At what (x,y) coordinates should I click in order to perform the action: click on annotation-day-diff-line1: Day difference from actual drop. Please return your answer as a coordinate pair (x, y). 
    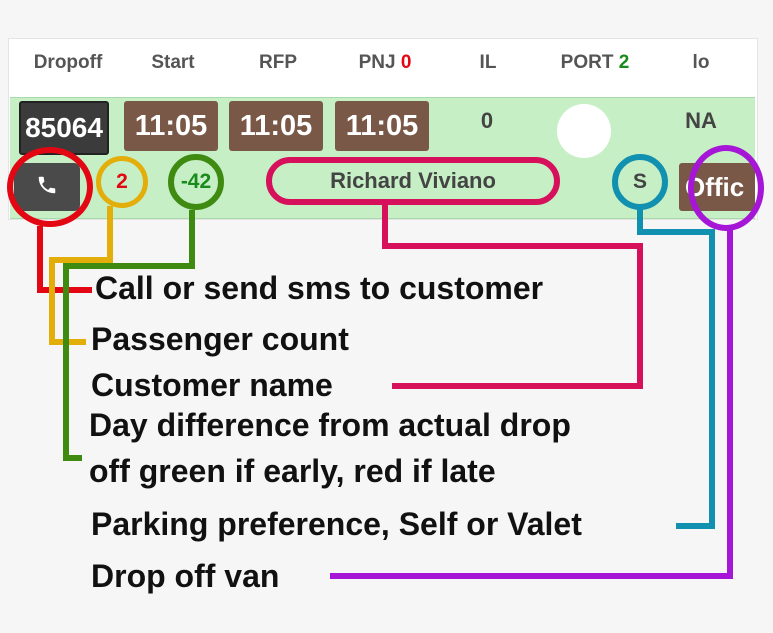
    Looking at the image, I should click on (330, 425).